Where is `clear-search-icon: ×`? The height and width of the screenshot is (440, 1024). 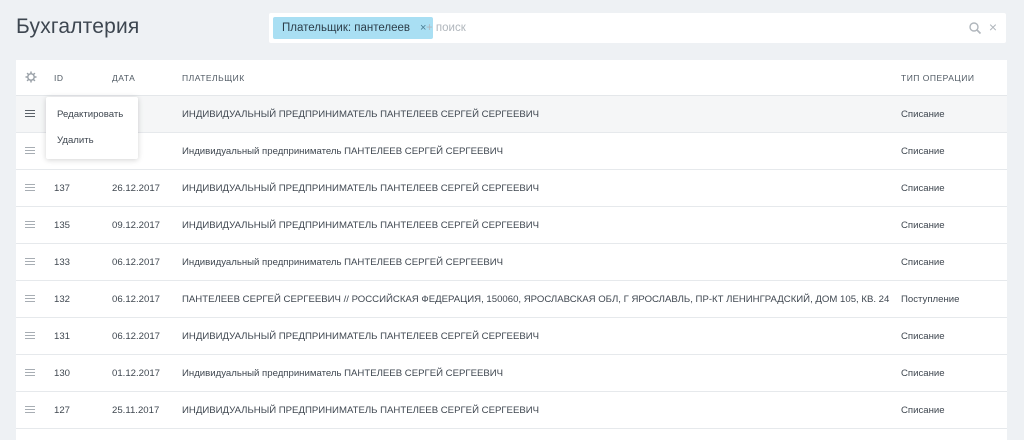
clear-search-icon: × is located at coordinates (993, 27).